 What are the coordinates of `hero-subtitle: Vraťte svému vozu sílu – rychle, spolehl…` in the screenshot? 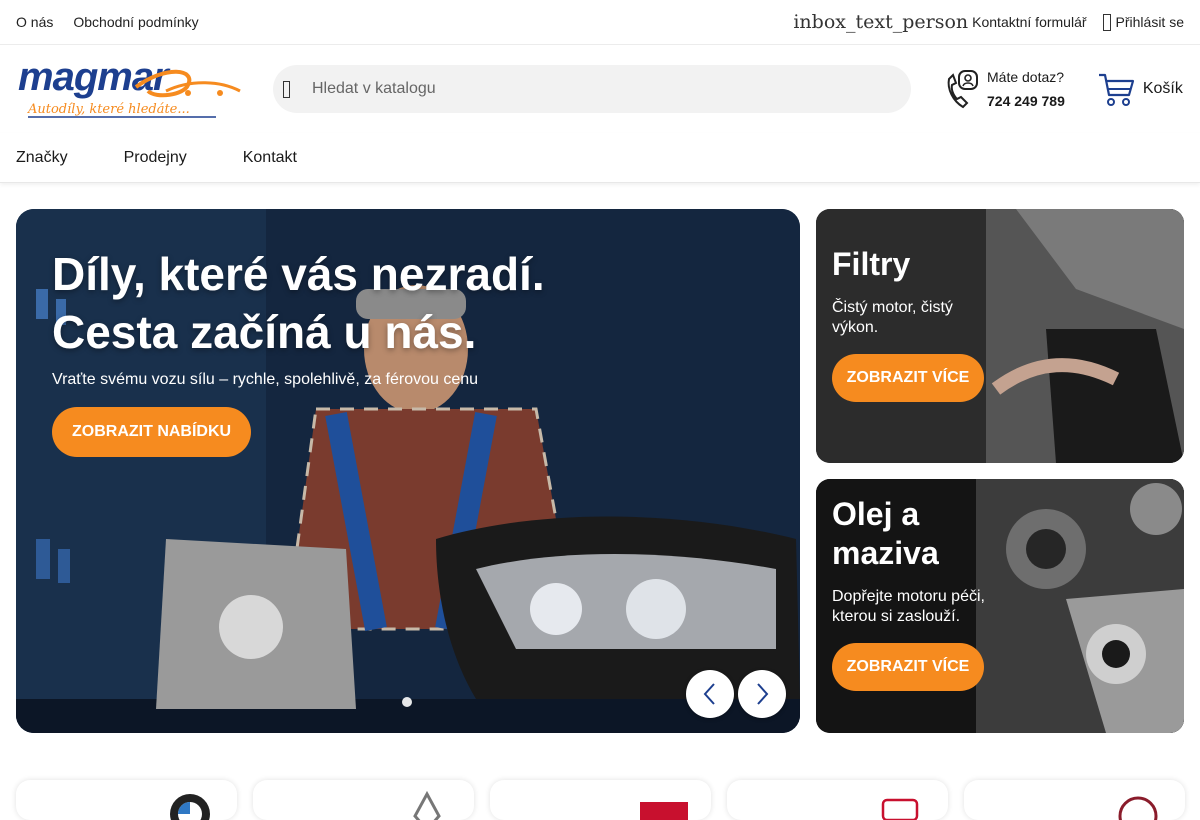 It's located at (265, 379).